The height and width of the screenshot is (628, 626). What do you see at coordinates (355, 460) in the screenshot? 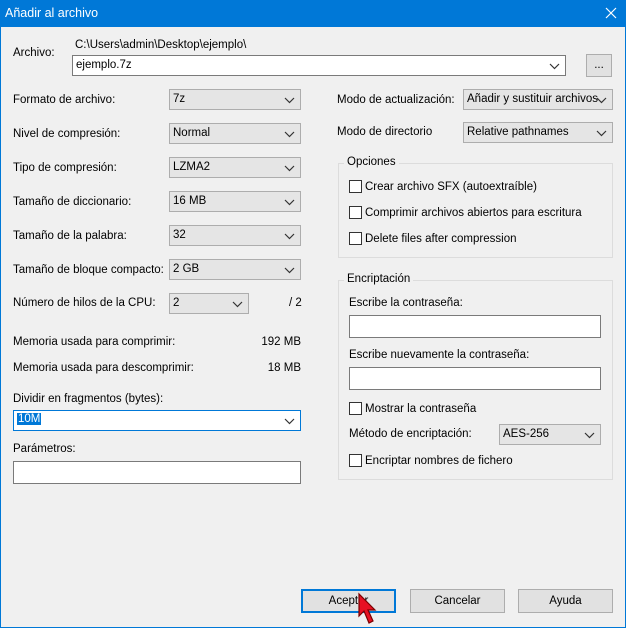
I see `encrypt-names-checkbox` at bounding box center [355, 460].